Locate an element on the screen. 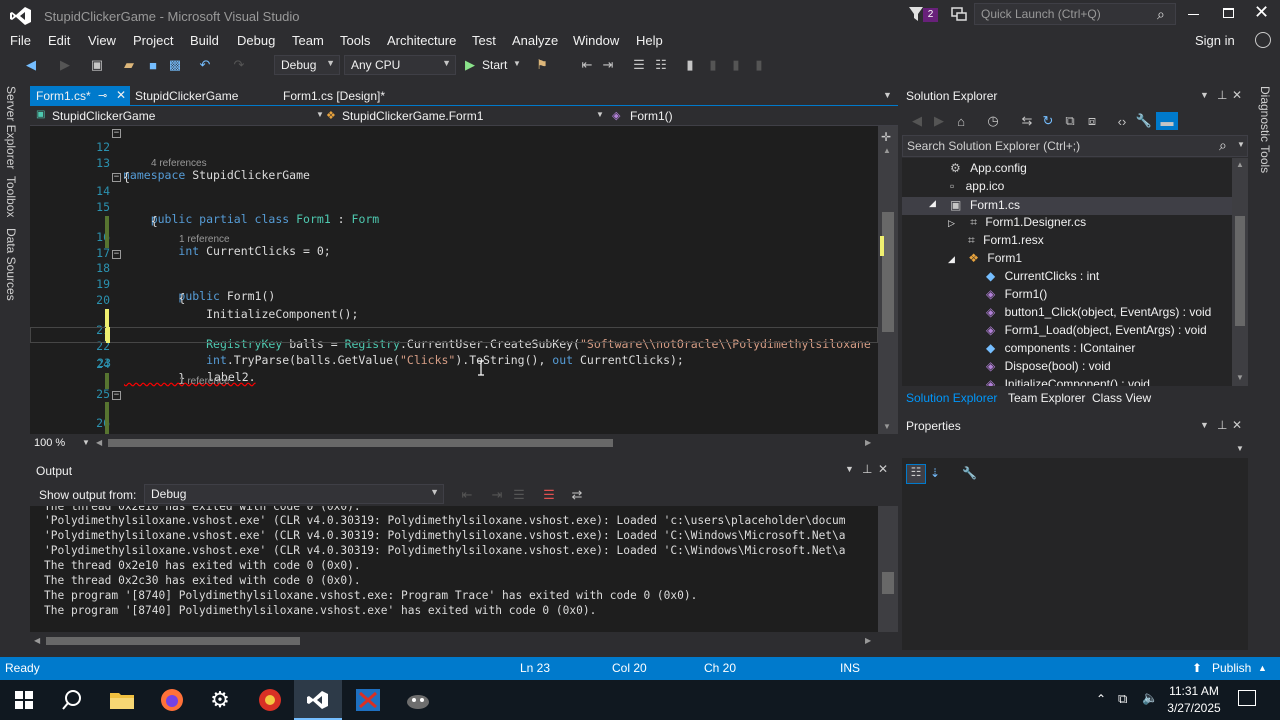  menu-test: Test is located at coordinates (484, 40).